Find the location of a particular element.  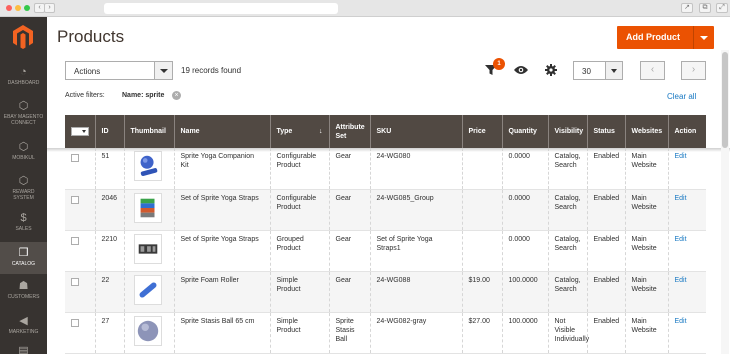

column-header-sku: SKU is located at coordinates (415, 131).